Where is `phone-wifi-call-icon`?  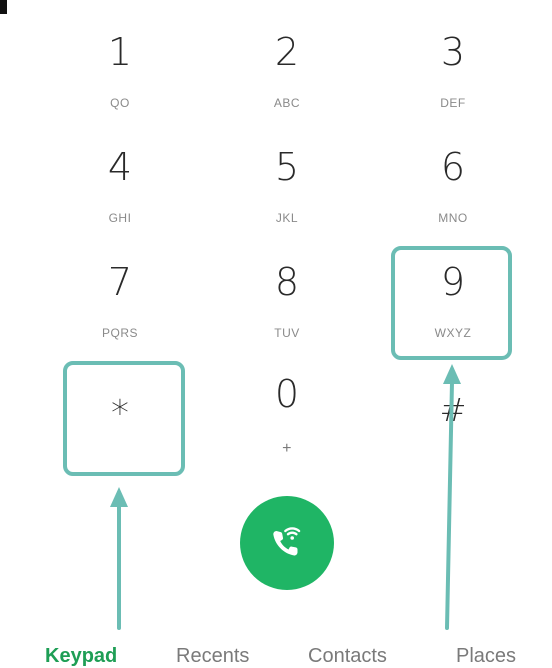 phone-wifi-call-icon is located at coordinates (287, 541).